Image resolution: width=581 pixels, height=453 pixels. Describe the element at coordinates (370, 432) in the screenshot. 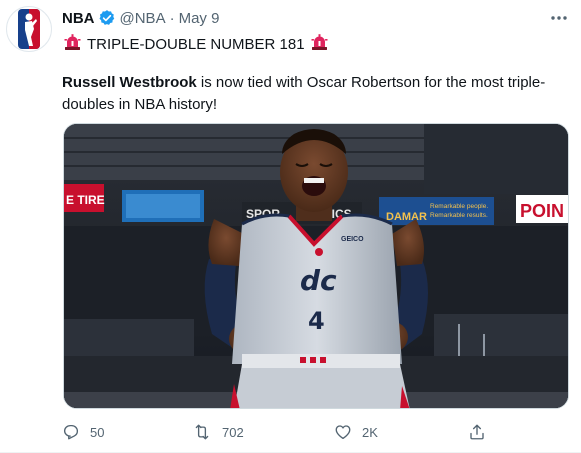

I see `like-count: 2K` at that location.